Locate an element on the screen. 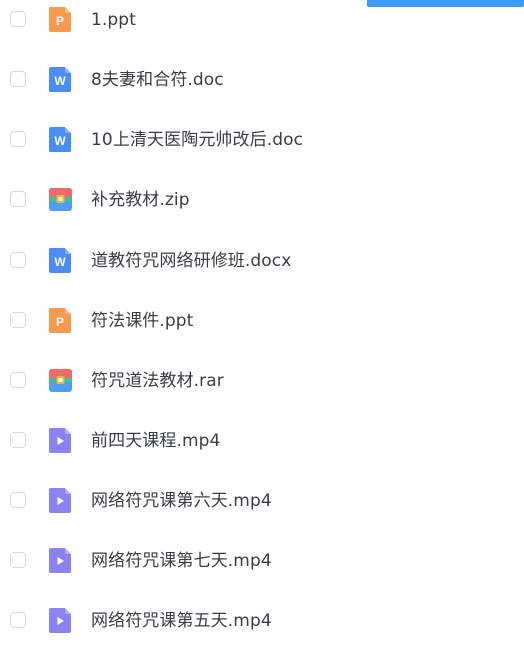 This screenshot has height=657, width=524. file-name: 网络符咒课第五天.mp4 is located at coordinates (181, 621).